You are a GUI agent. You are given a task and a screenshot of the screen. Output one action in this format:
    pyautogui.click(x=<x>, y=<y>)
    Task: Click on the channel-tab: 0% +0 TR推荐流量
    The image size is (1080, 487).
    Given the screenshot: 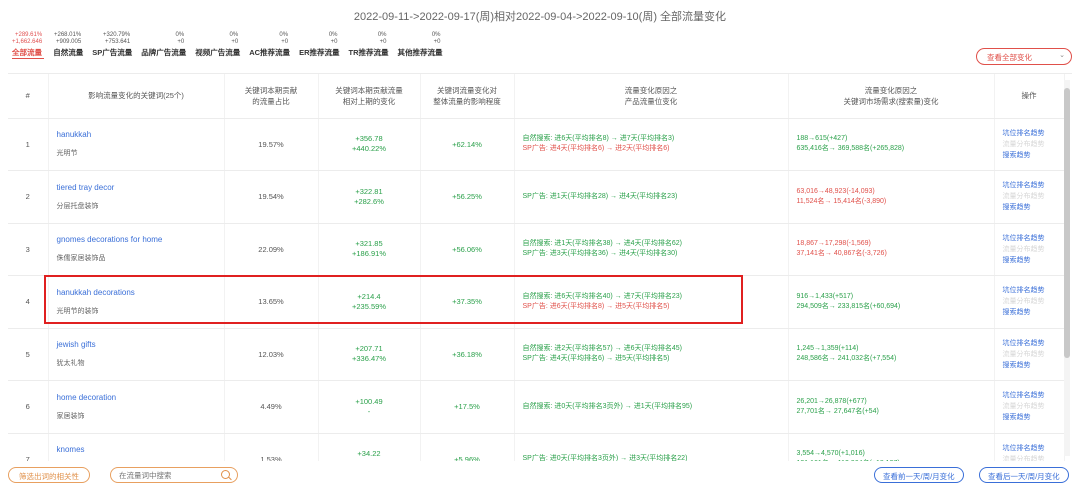 What is the action you would take?
    pyautogui.click(x=368, y=45)
    